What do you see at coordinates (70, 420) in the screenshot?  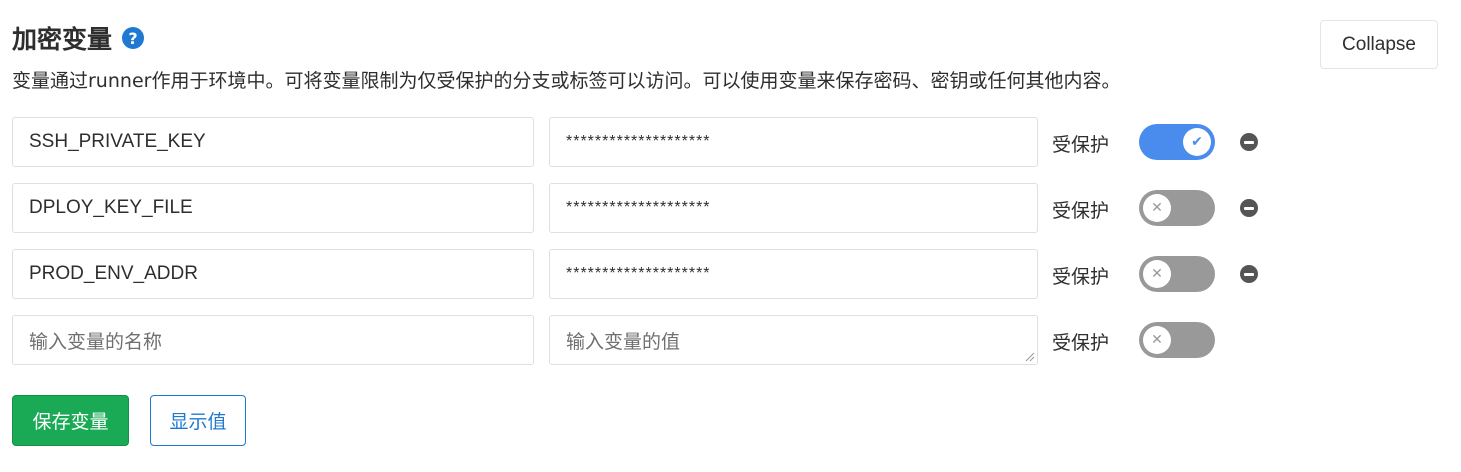 I see `save-variables-button: 保存变量` at bounding box center [70, 420].